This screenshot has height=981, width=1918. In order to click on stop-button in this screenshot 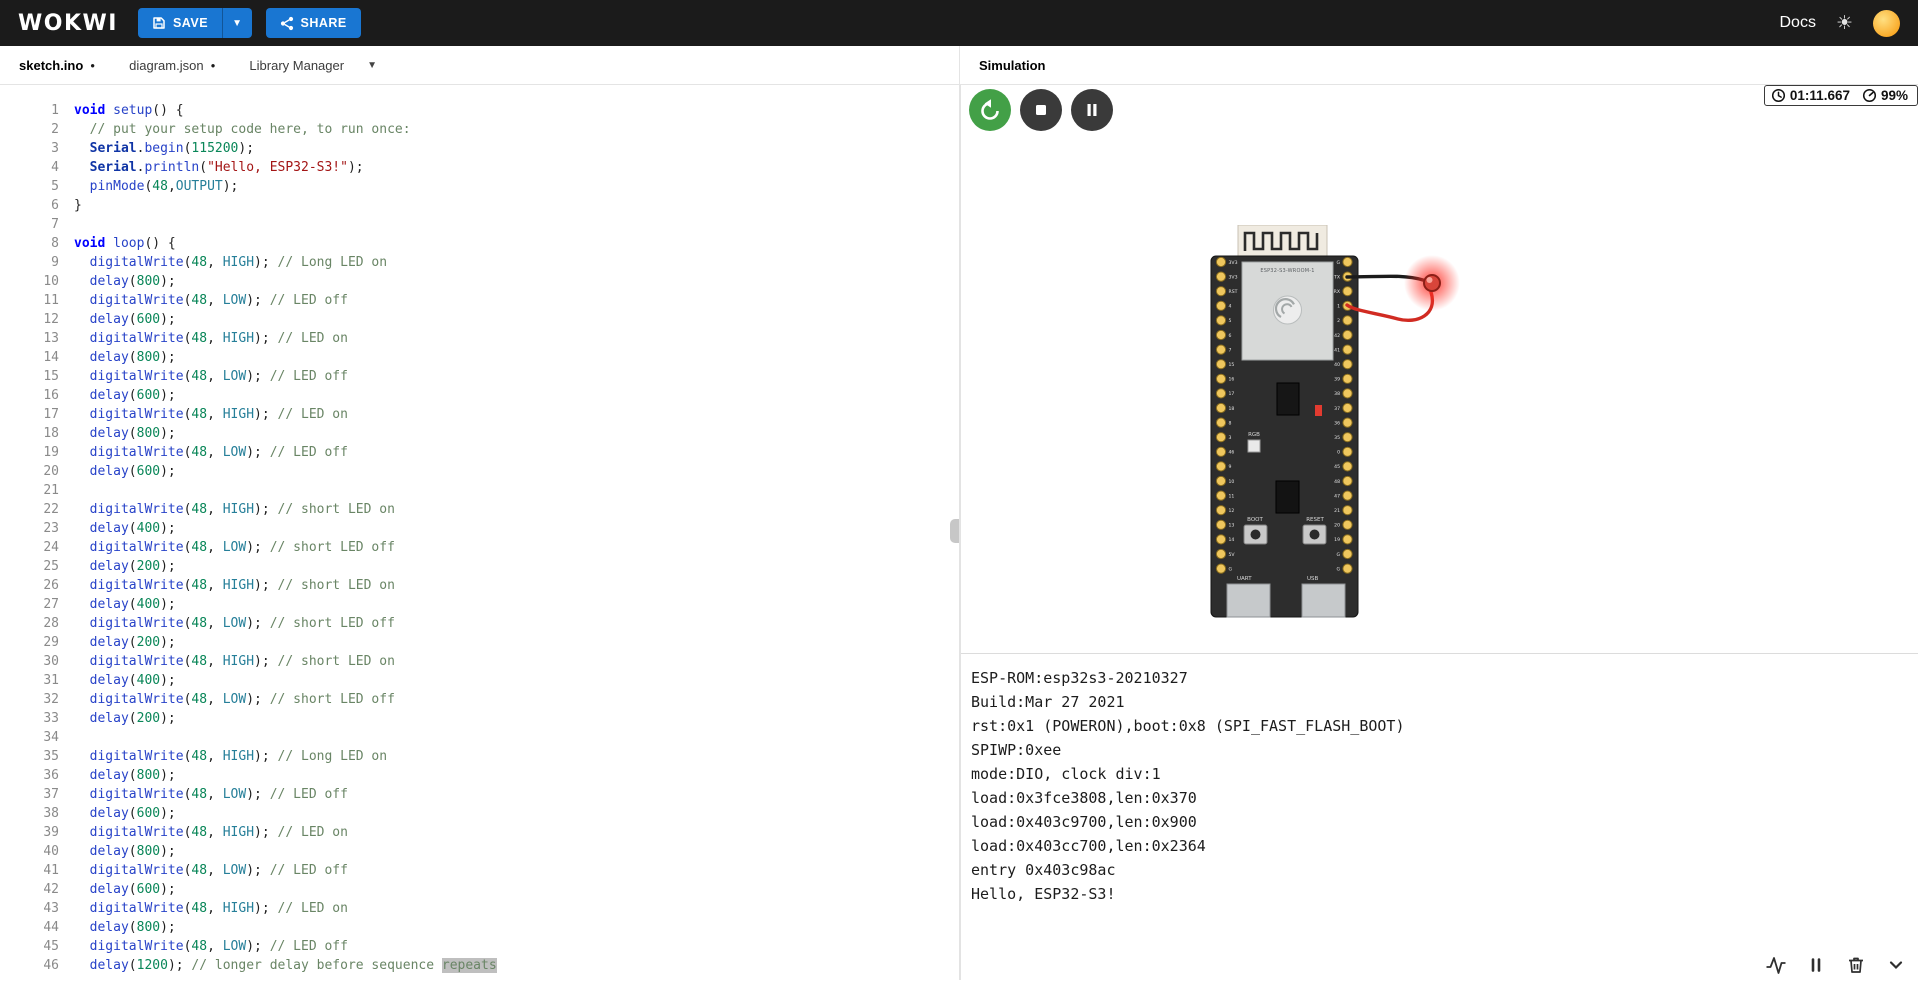, I will do `click(1041, 110)`.